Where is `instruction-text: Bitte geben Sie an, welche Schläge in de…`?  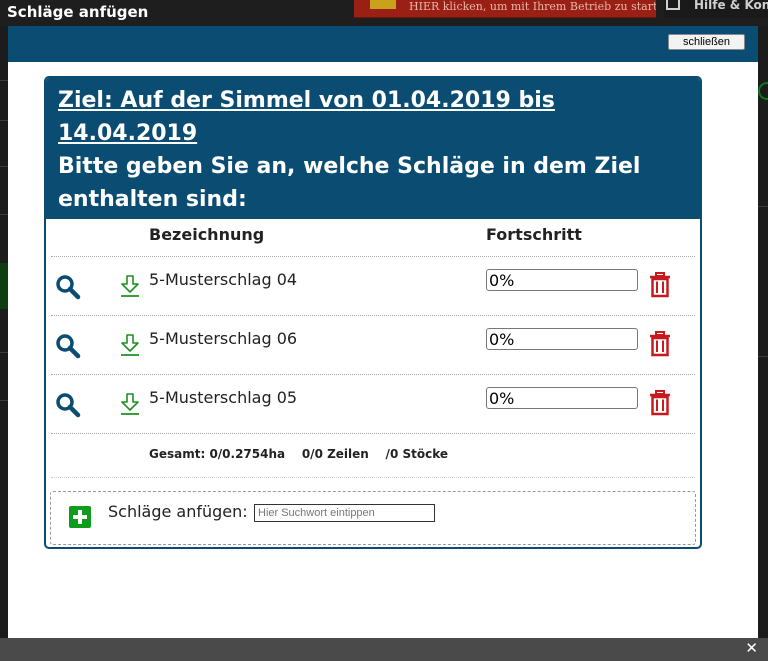
instruction-text: Bitte geben Sie an, welche Schläge in de… is located at coordinates (349, 183).